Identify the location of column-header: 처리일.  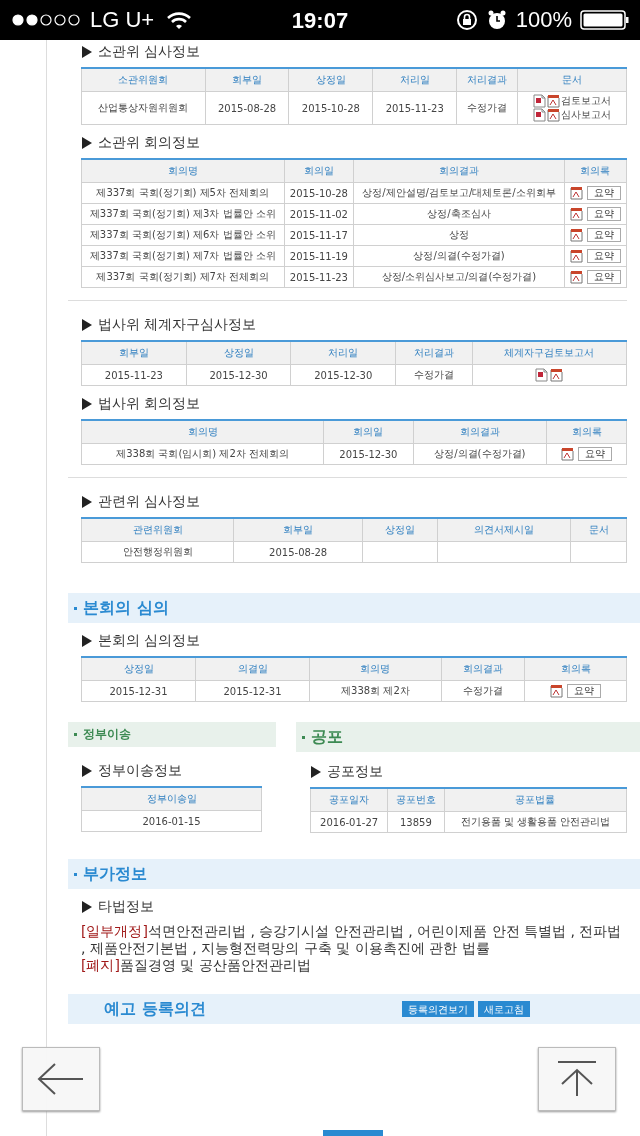
(414, 80).